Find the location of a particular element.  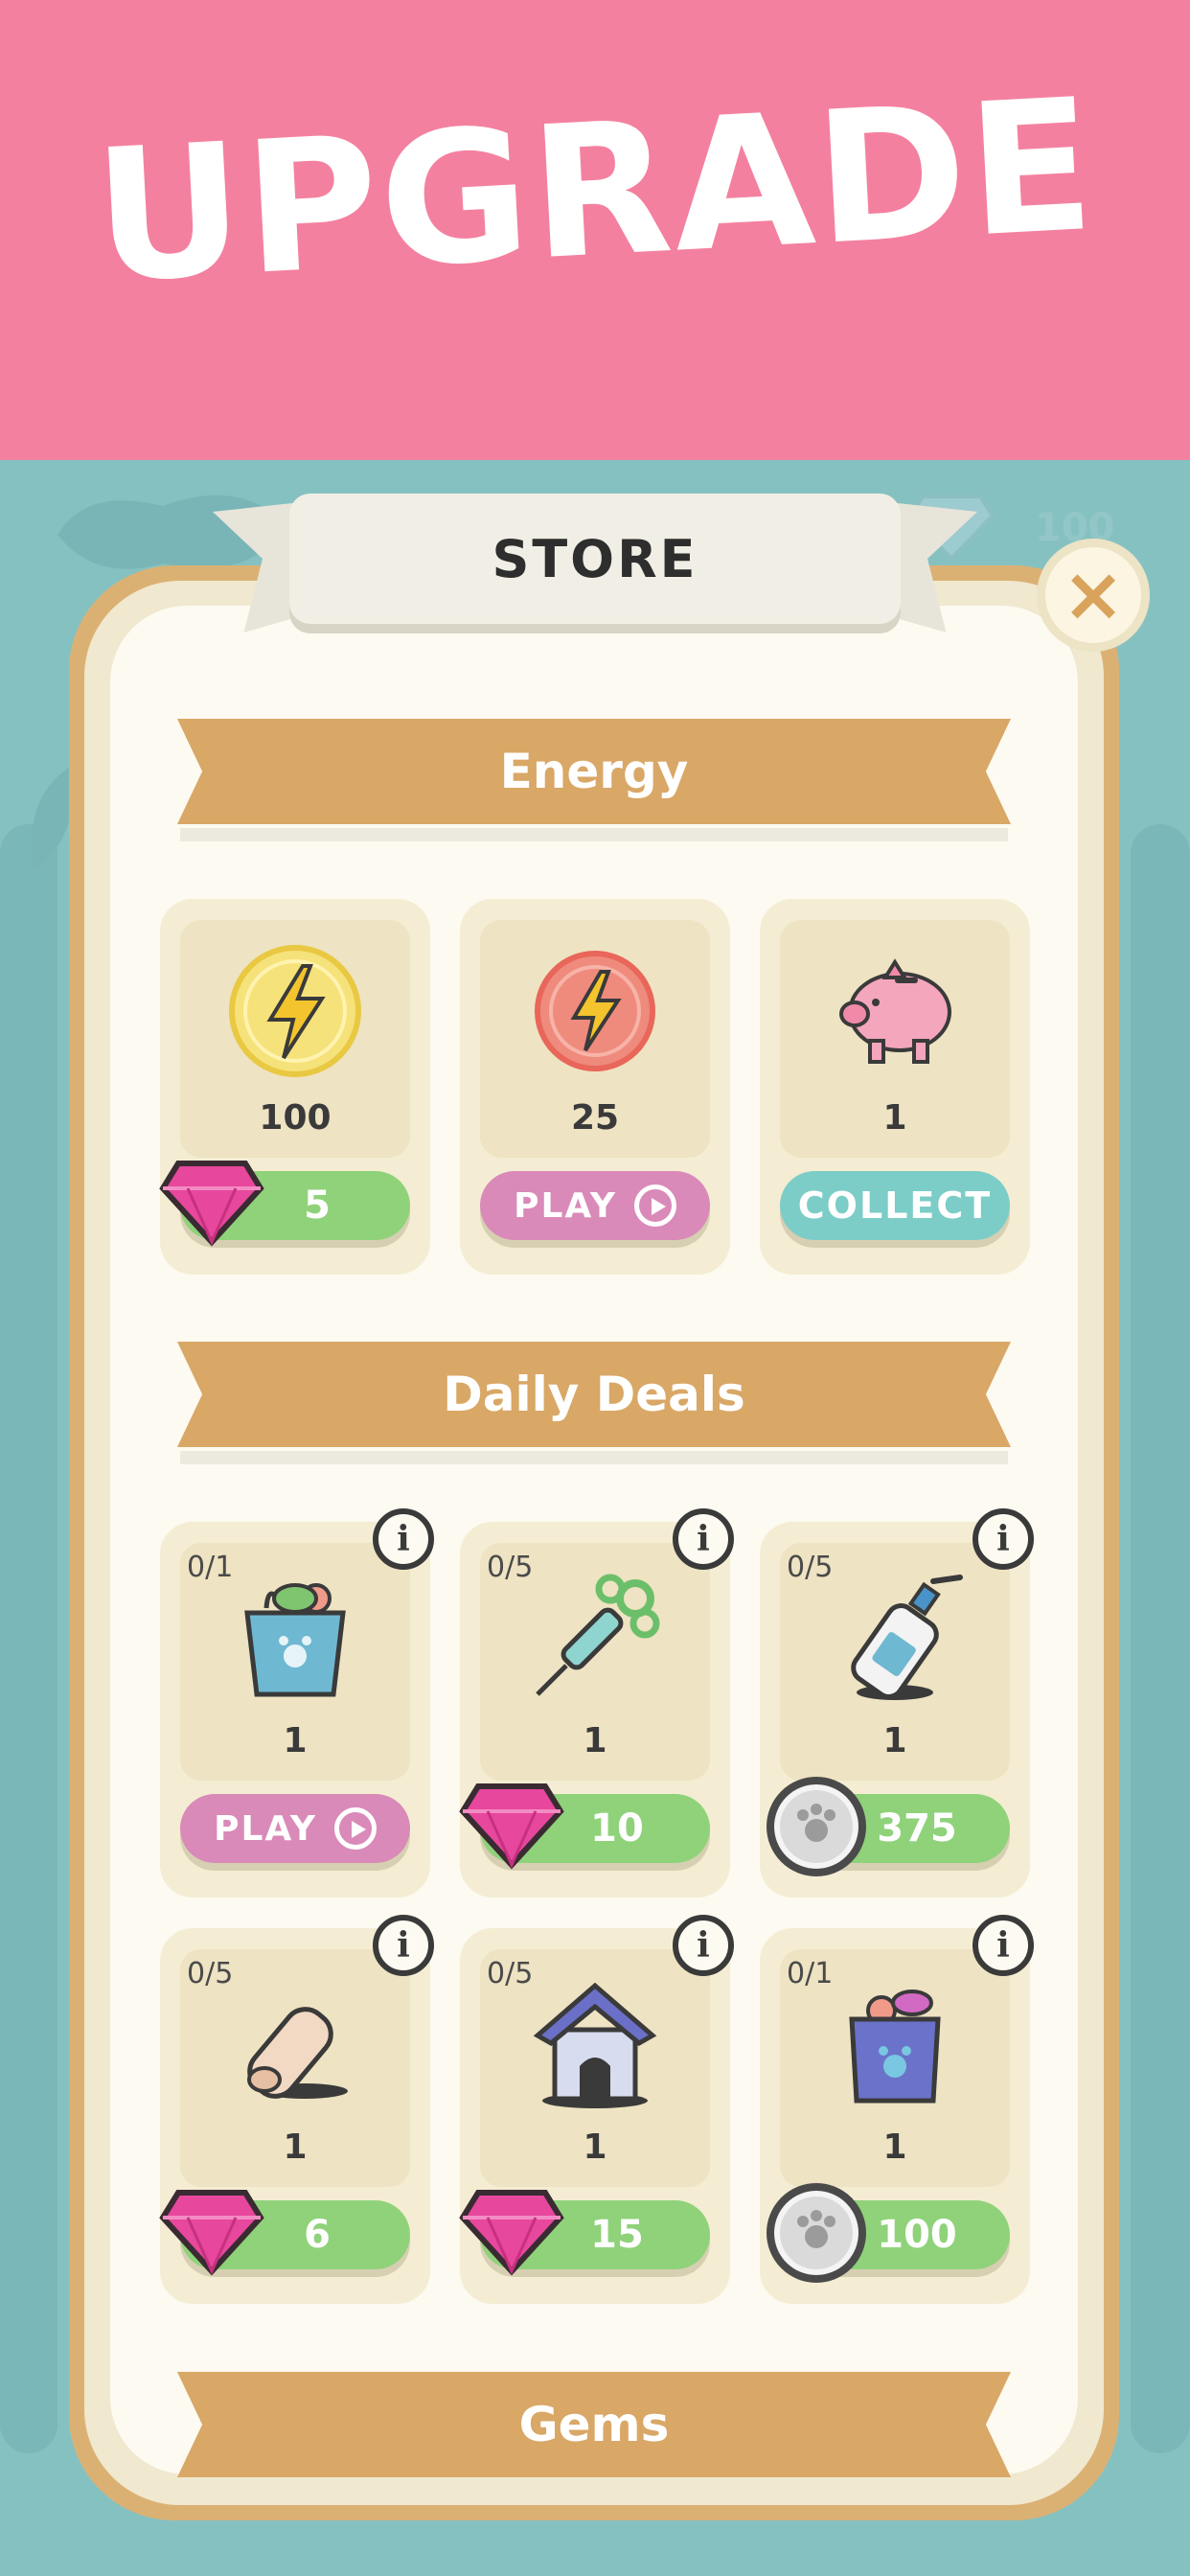

shopping-bag-icon is located at coordinates (295, 1640).